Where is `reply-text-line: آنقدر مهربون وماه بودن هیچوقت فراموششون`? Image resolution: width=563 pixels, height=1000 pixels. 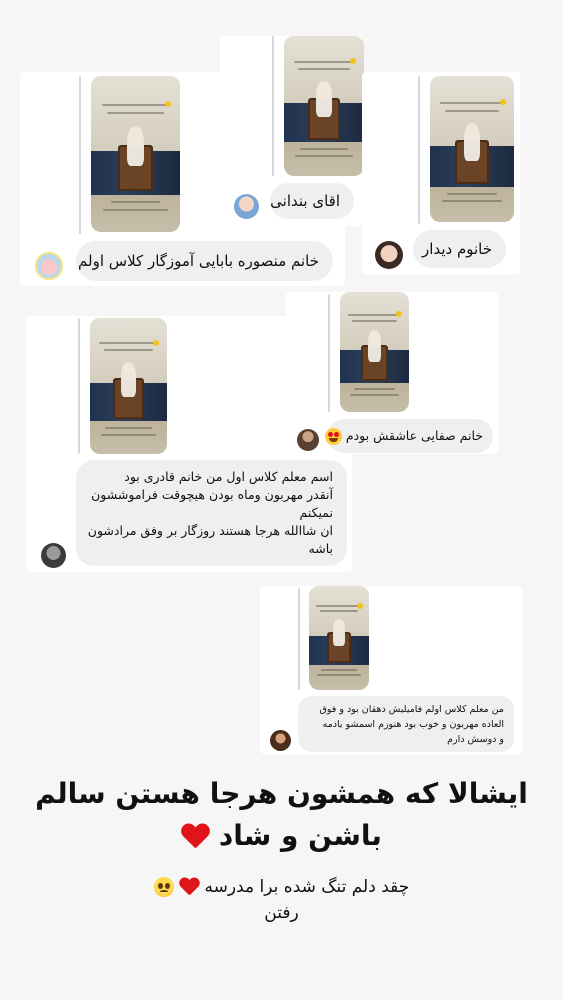
reply-text-line: آنقدر مهربون وماه بودن هیچوقت فراموششون is located at coordinates (212, 494).